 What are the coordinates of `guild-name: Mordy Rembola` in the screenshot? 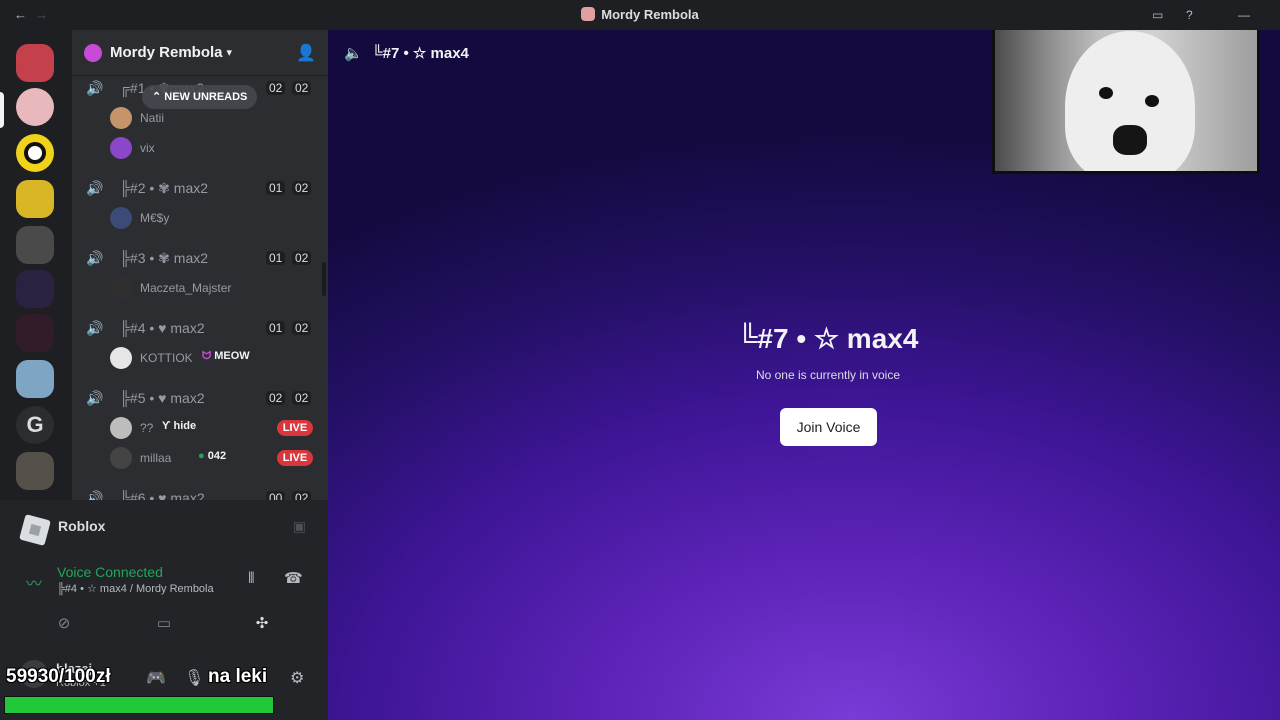 It's located at (166, 52).